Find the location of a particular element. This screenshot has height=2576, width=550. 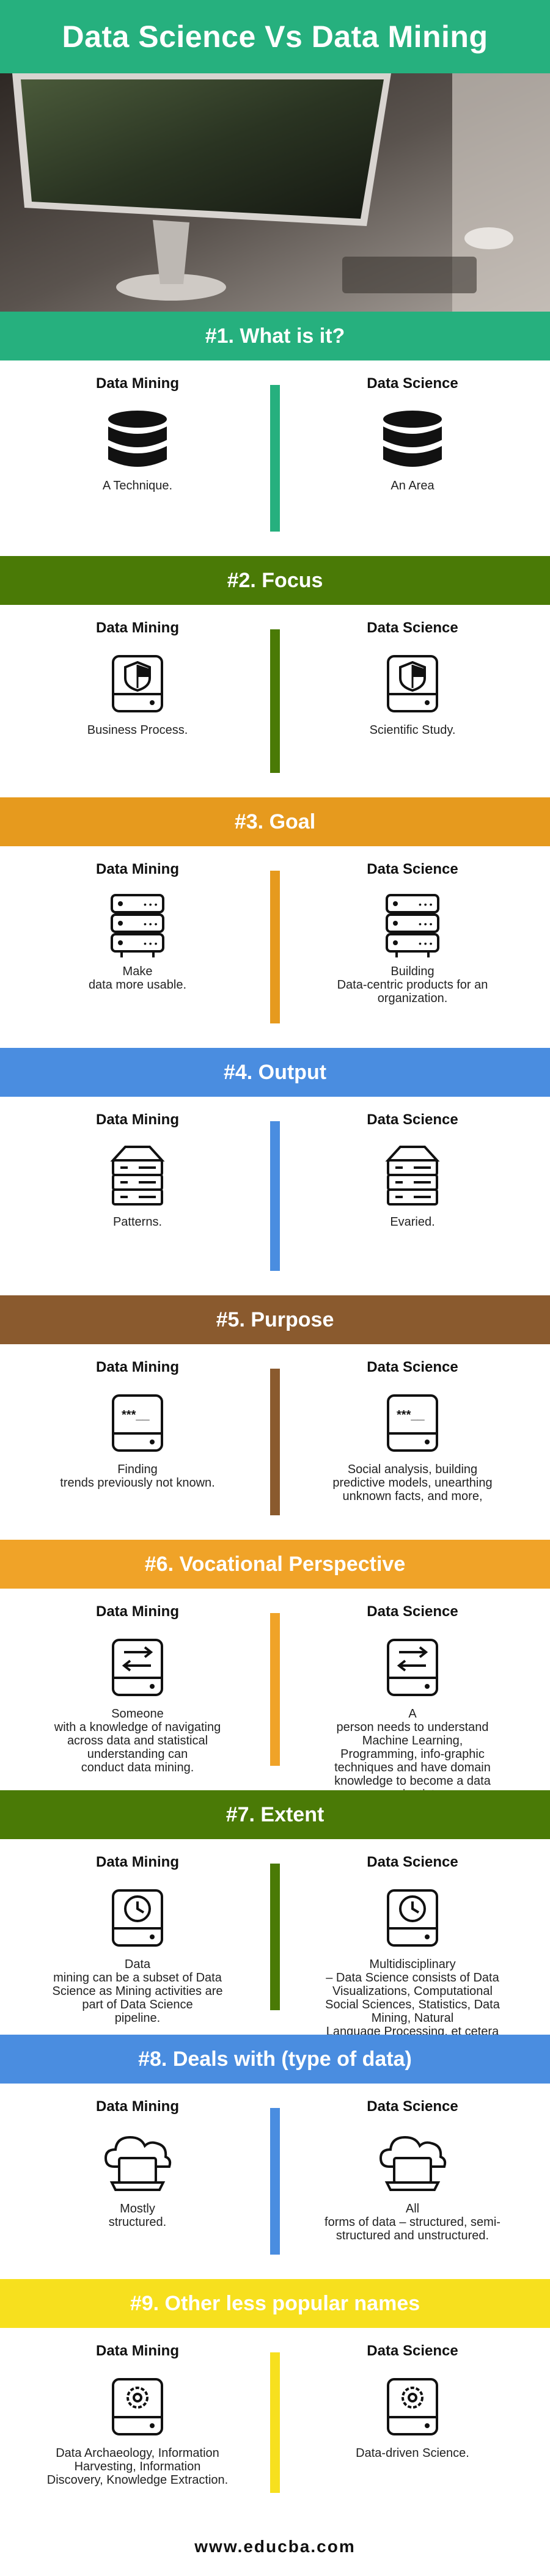

hero-image is located at coordinates (275, 192).